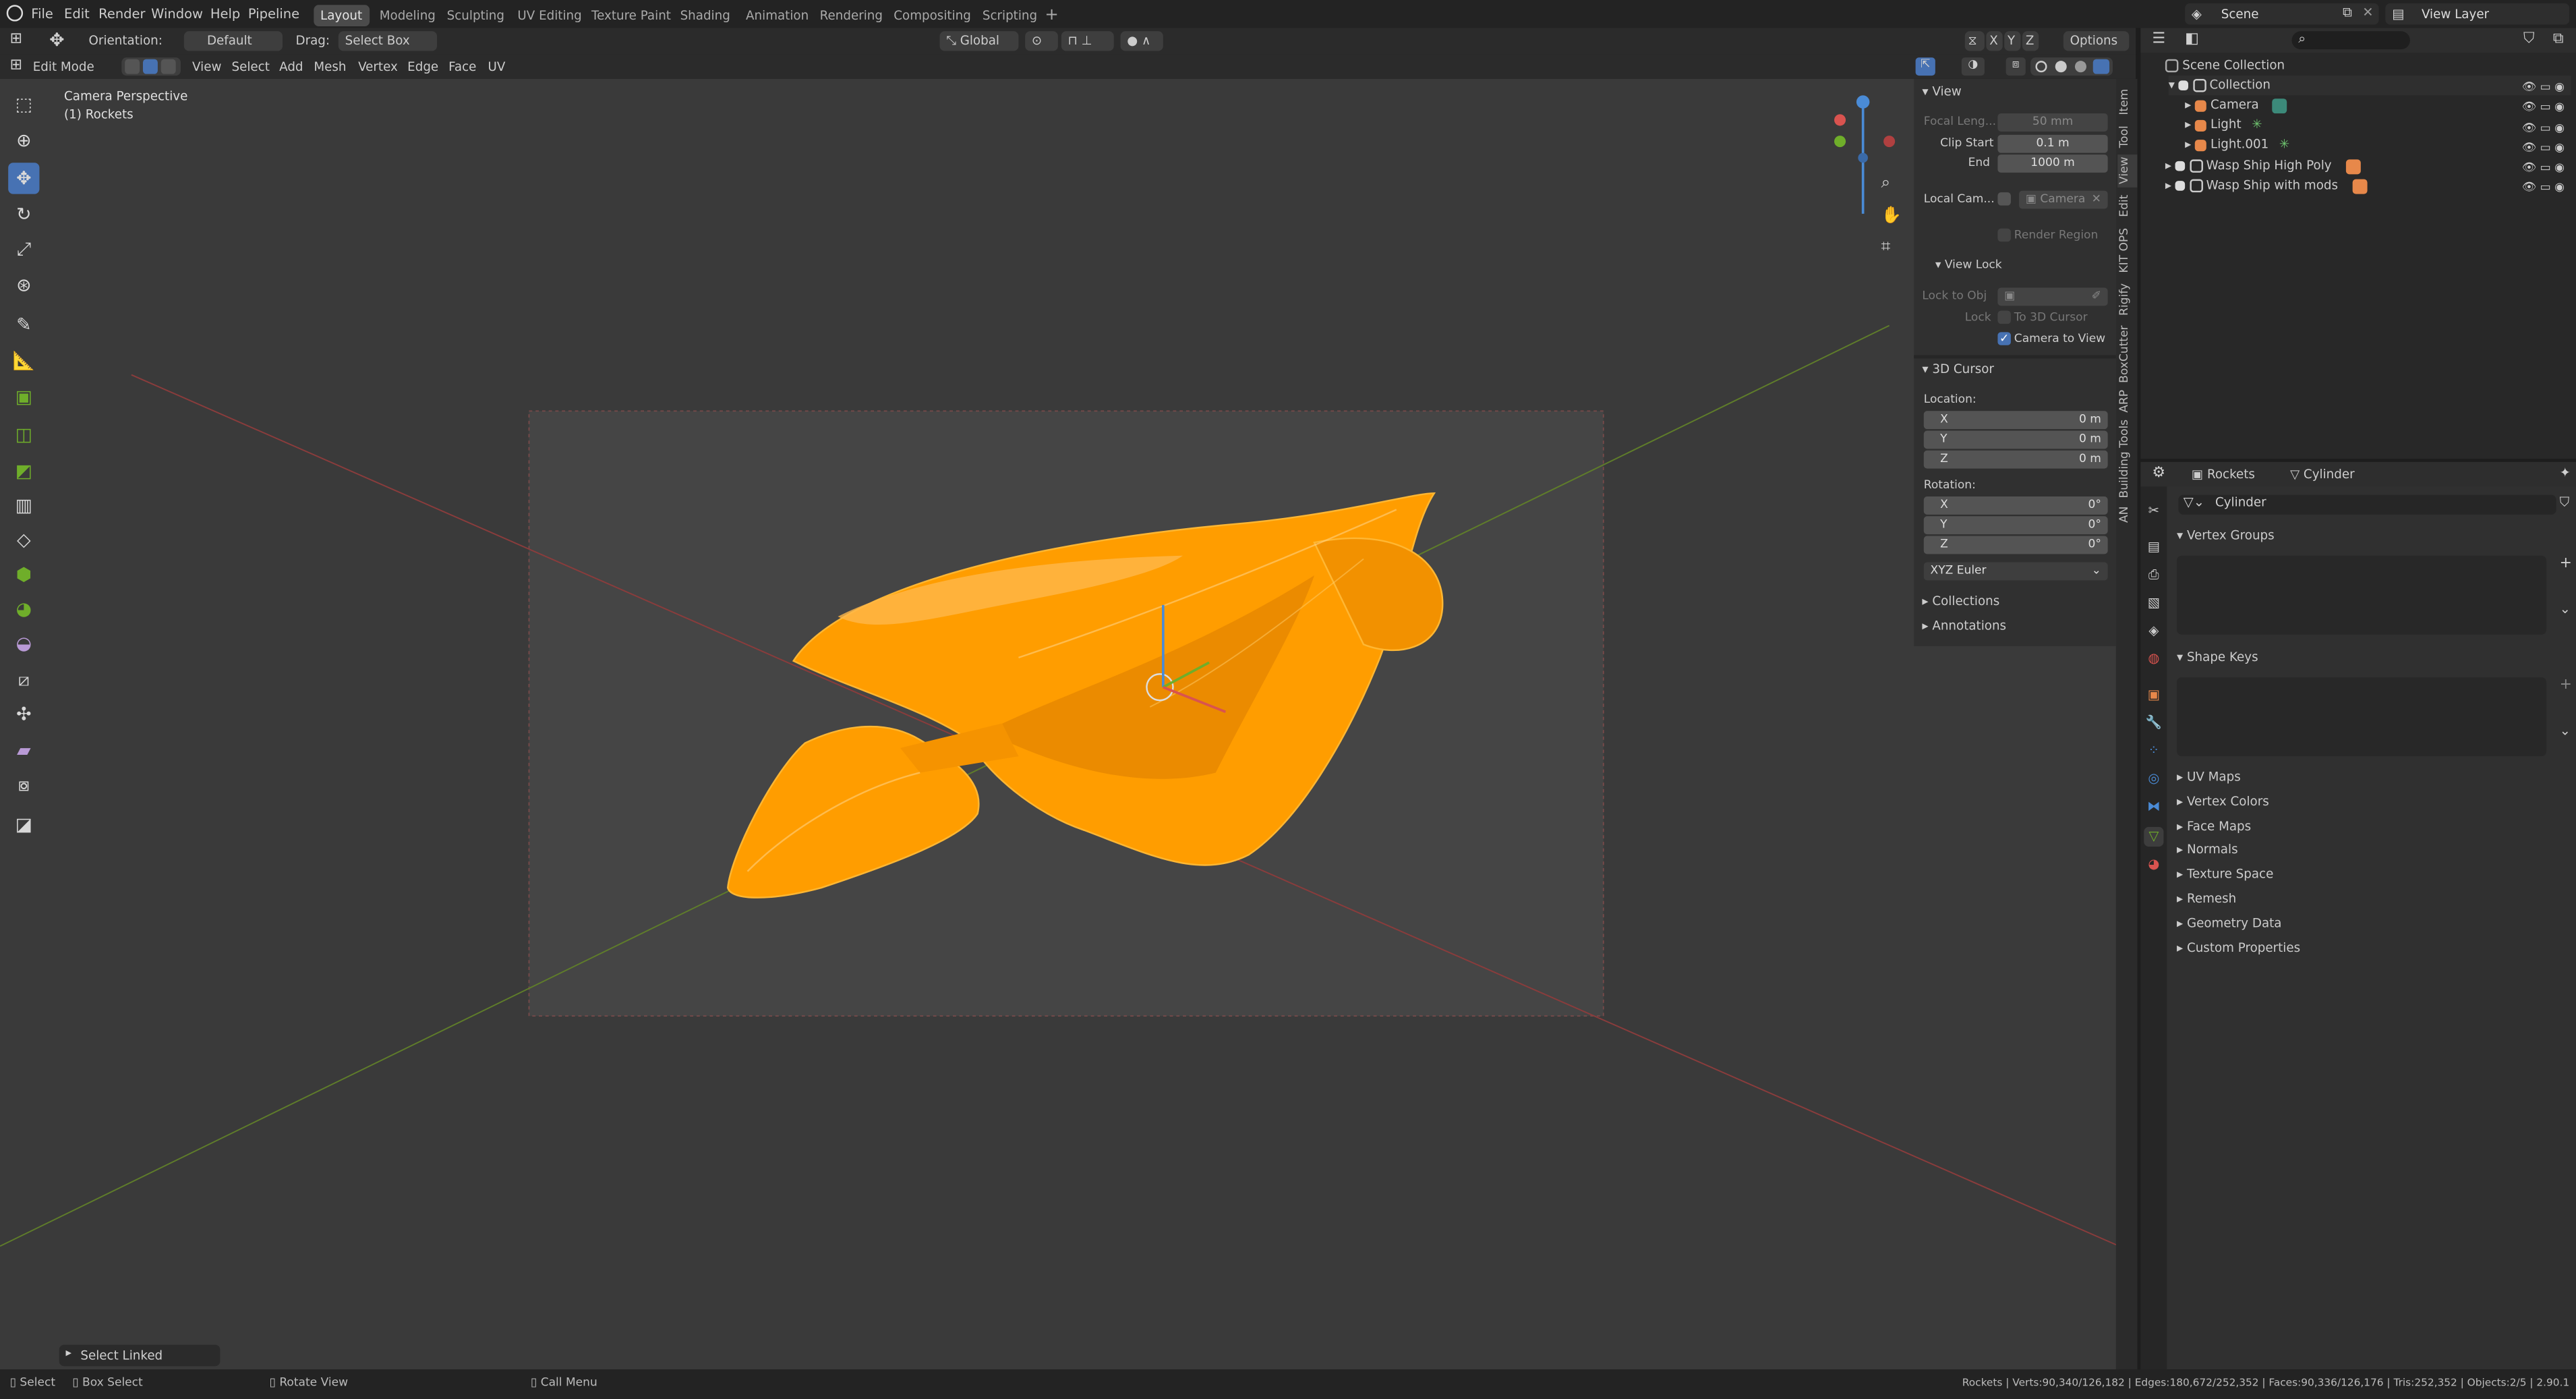 The height and width of the screenshot is (1399, 2576). Describe the element at coordinates (2184, 85) in the screenshot. I see `checkbox-icon` at that location.